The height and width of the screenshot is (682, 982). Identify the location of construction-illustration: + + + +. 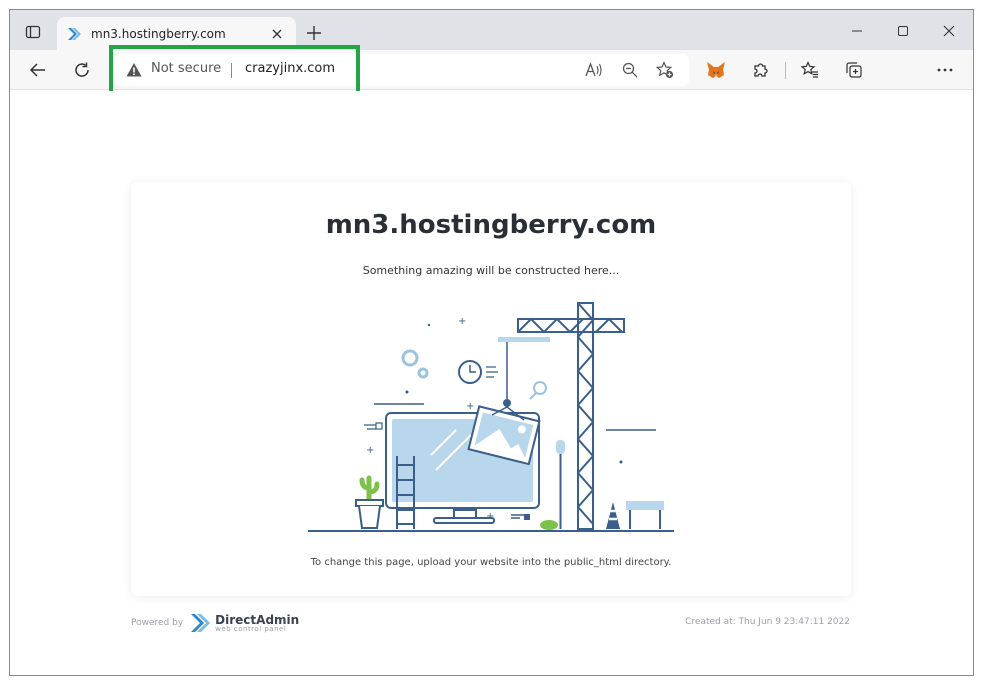
(491, 417).